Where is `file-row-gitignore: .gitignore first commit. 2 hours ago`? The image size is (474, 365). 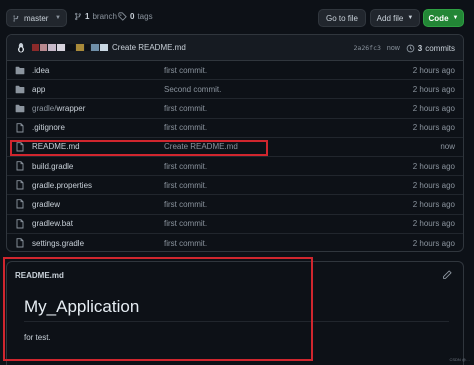 file-row-gitignore: .gitignore first commit. 2 hours ago is located at coordinates (235, 128).